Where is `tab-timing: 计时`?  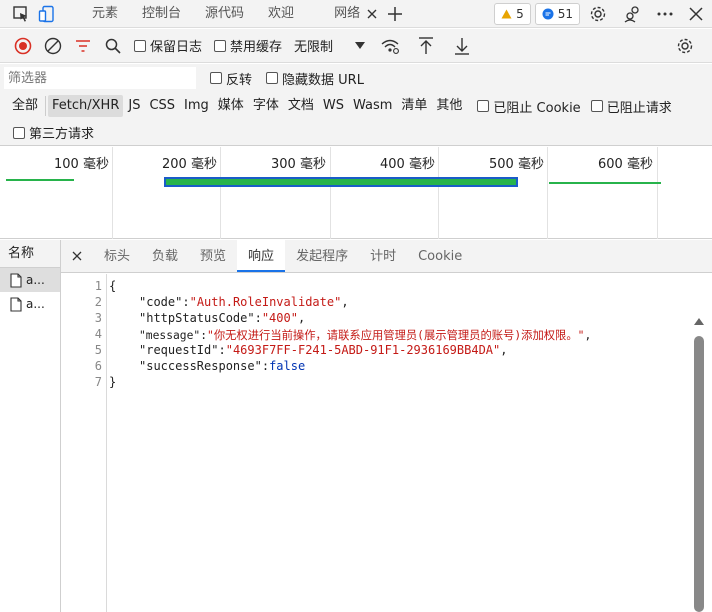 tab-timing: 计时 is located at coordinates (383, 256).